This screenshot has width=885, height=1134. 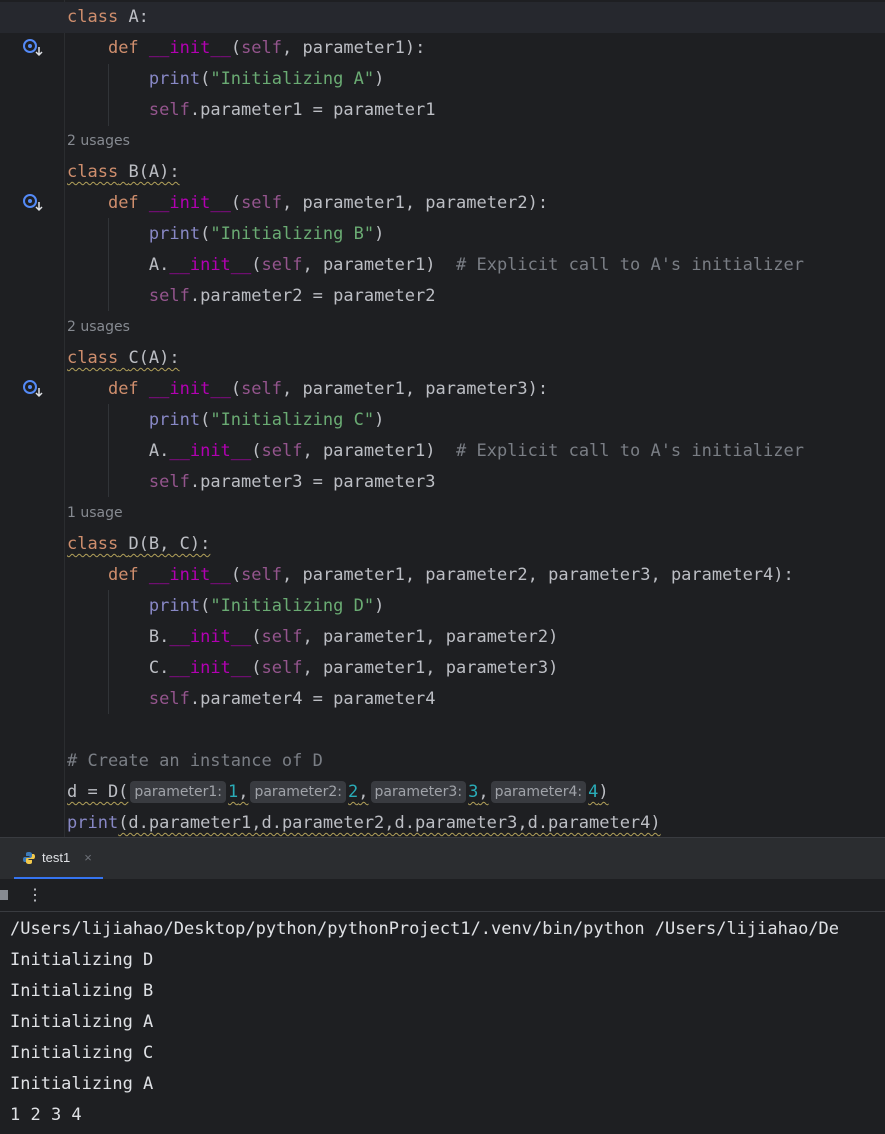 What do you see at coordinates (225, 420) in the screenshot?
I see `code-line: print("Initializing C")` at bounding box center [225, 420].